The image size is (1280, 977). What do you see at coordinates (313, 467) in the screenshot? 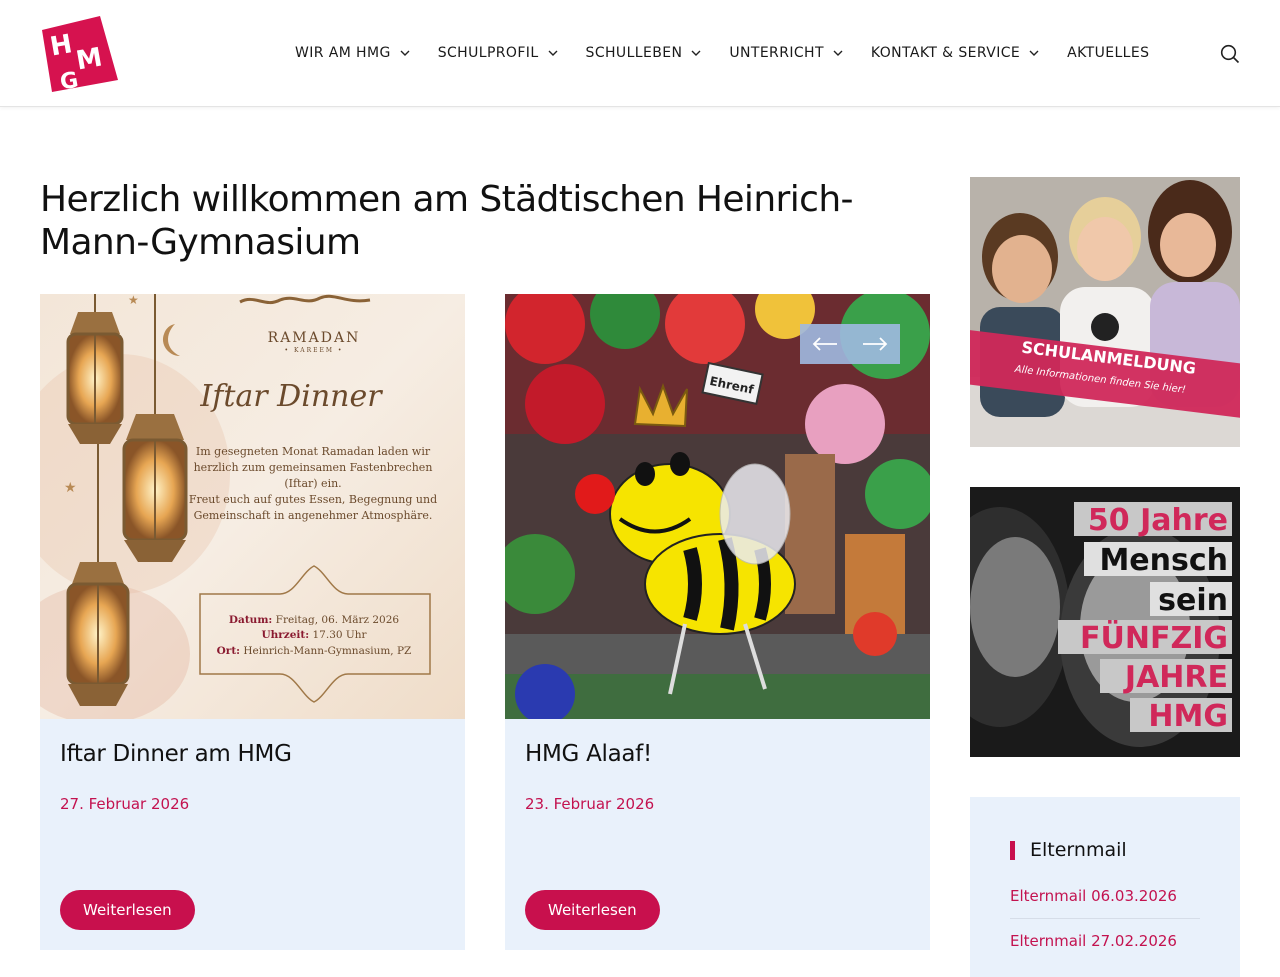
I see `poster-body-line: herzlich zum gemeinsamen Fastenbrechen` at bounding box center [313, 467].